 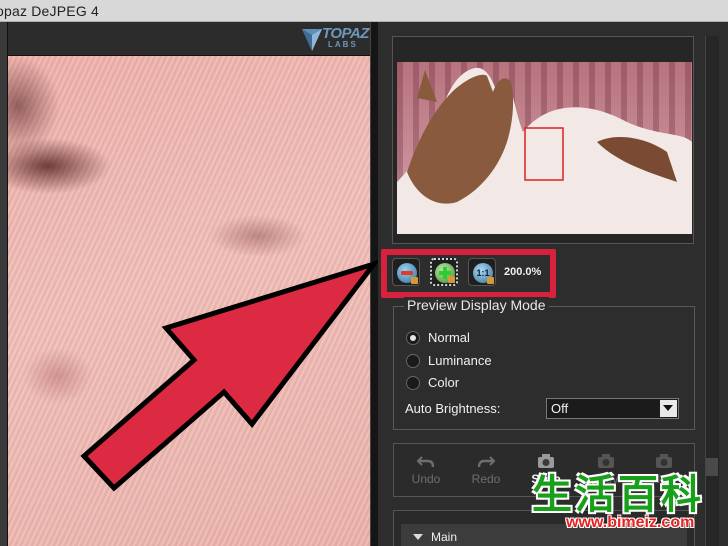 I want to click on radio-label: Luminance, so click(x=460, y=360).